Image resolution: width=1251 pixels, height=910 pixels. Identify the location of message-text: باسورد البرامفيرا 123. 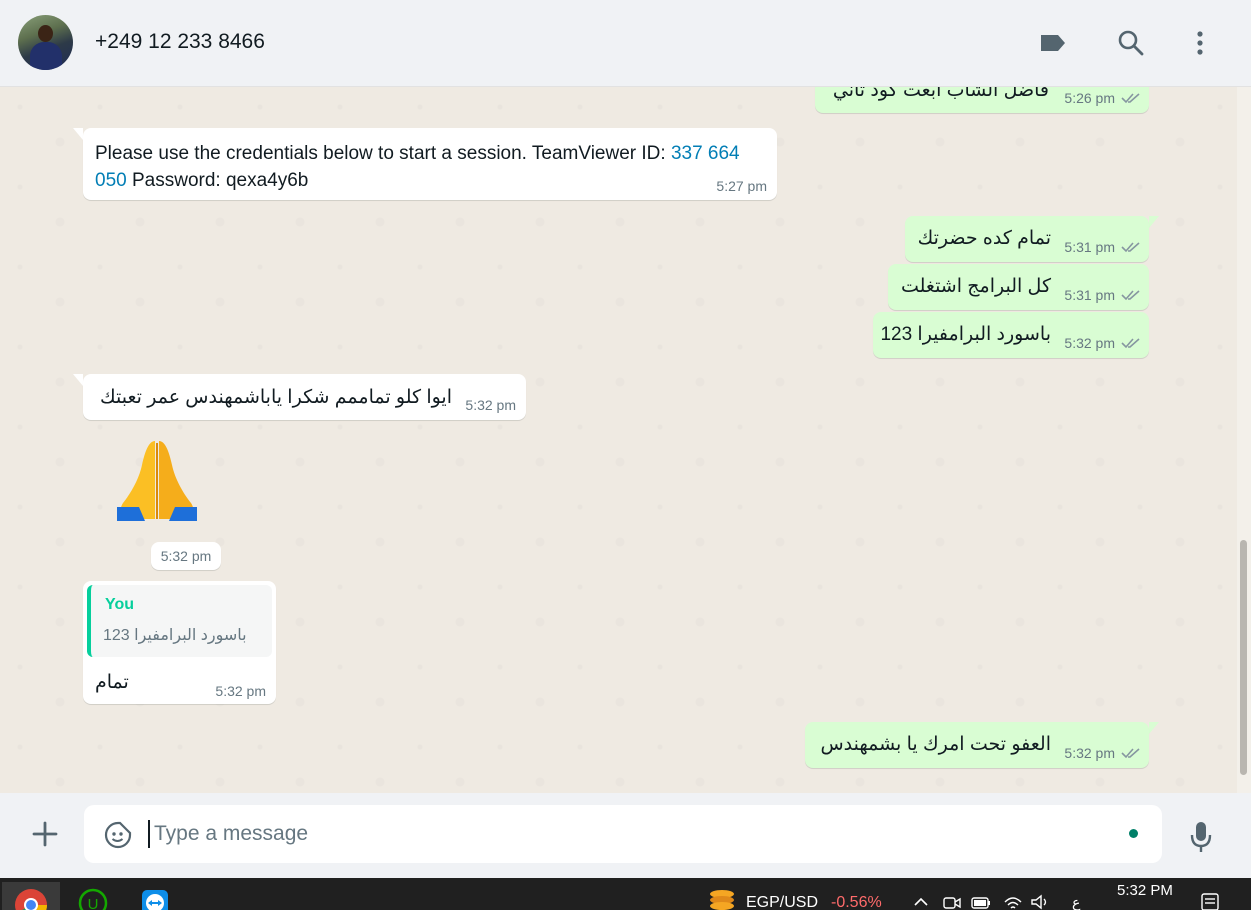
(965, 334).